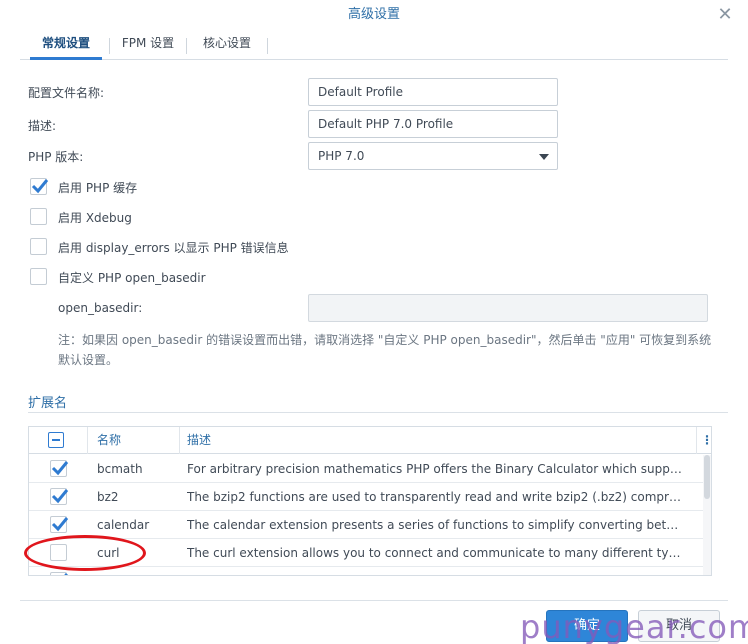 The image size is (748, 644). Describe the element at coordinates (374, 600) in the screenshot. I see `footer-divider` at that location.